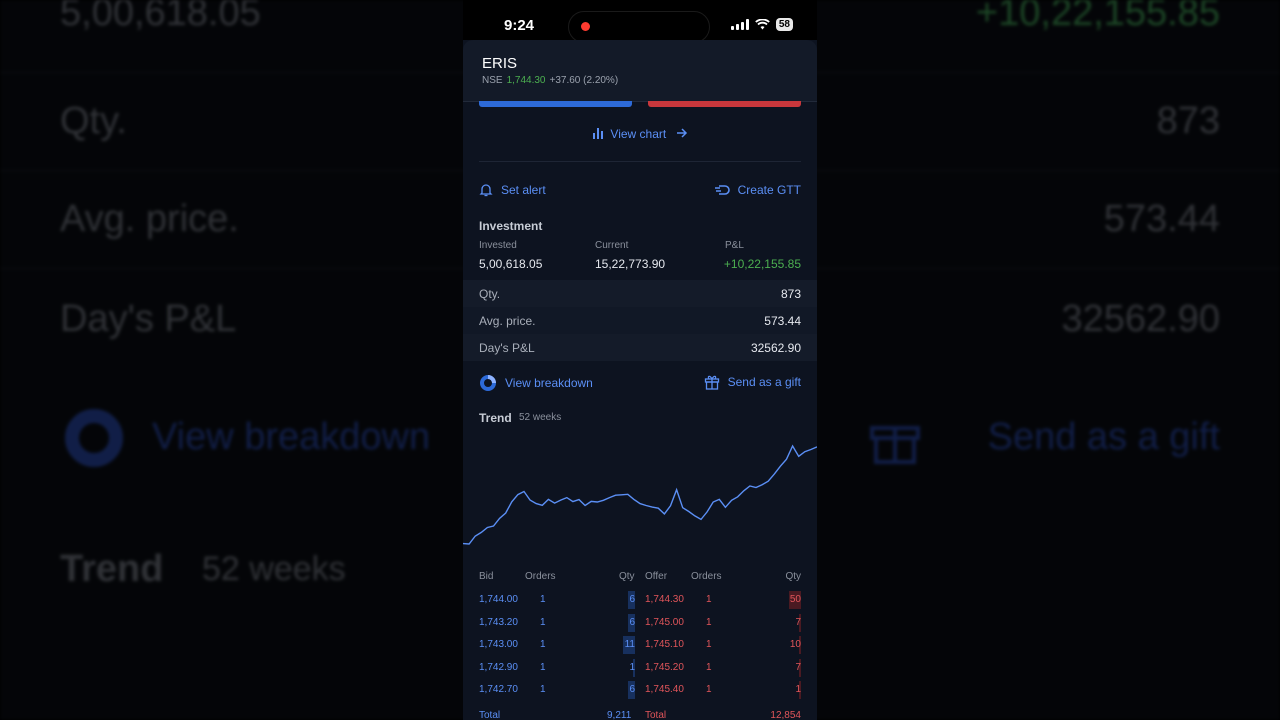  I want to click on current-value: 15,22,773.90, so click(630, 264).